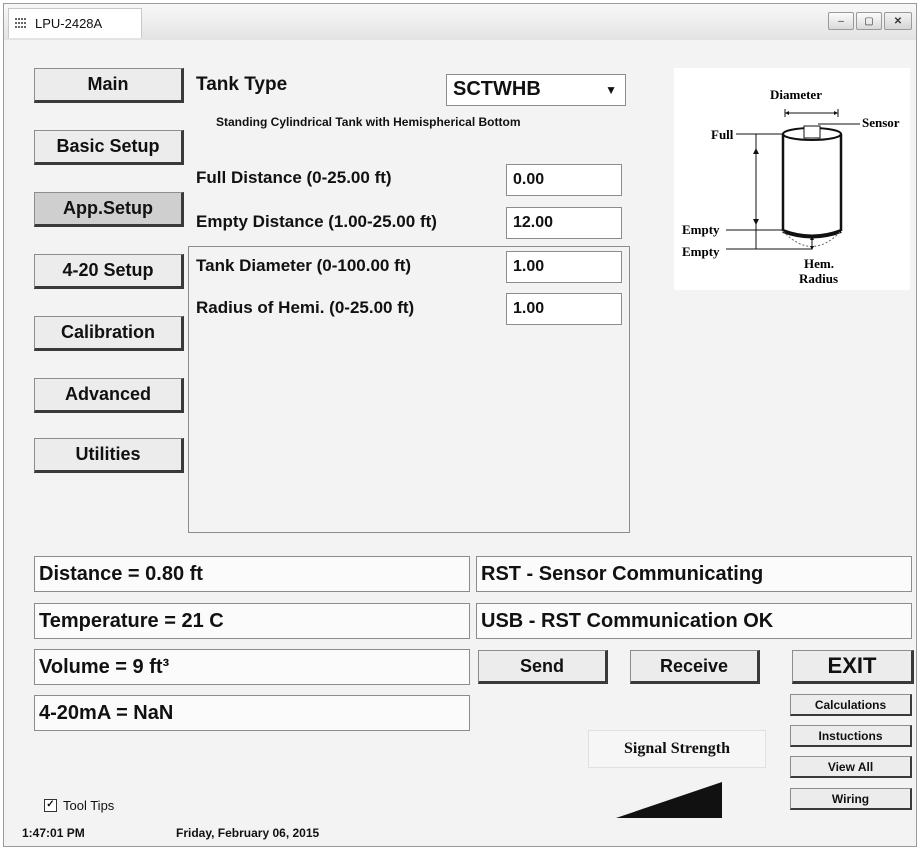  What do you see at coordinates (543, 667) in the screenshot?
I see `send-button: Send` at bounding box center [543, 667].